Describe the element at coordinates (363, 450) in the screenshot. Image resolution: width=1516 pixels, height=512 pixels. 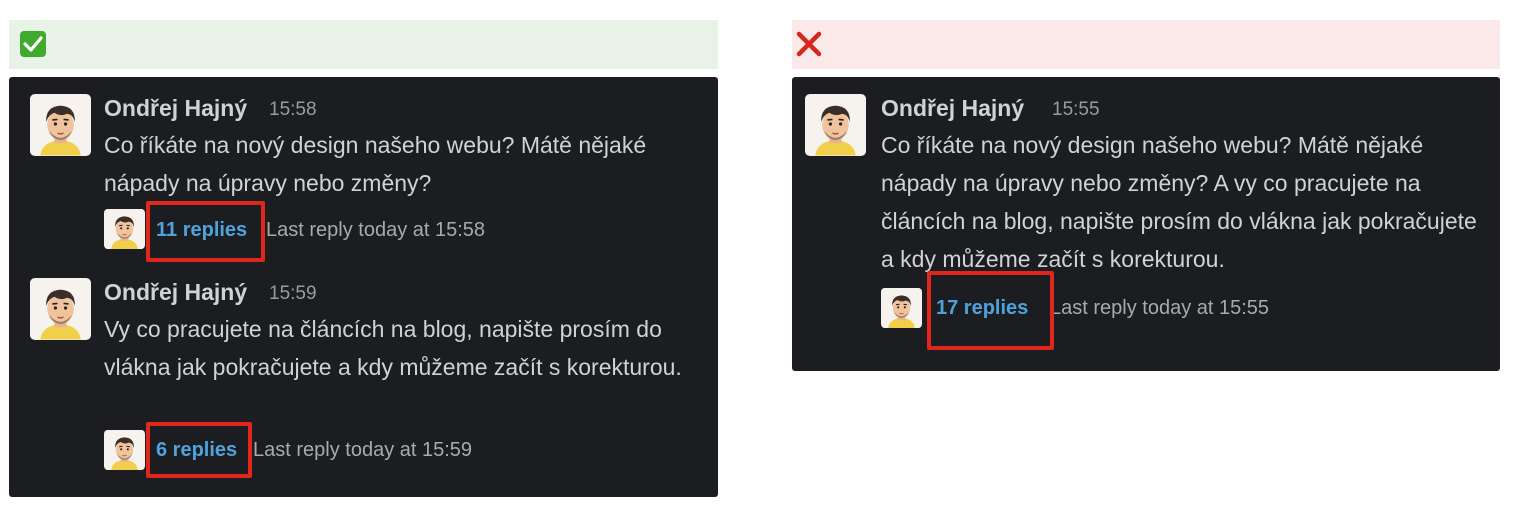
I see `last-reply-text: Last reply today at 15:59` at that location.